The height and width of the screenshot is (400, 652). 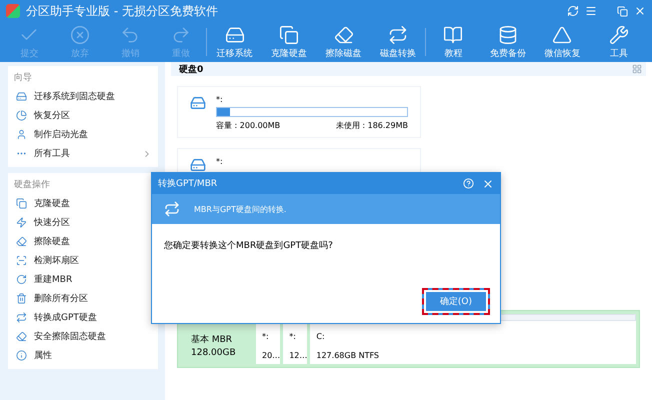 I want to click on triangle-icon, so click(x=562, y=34).